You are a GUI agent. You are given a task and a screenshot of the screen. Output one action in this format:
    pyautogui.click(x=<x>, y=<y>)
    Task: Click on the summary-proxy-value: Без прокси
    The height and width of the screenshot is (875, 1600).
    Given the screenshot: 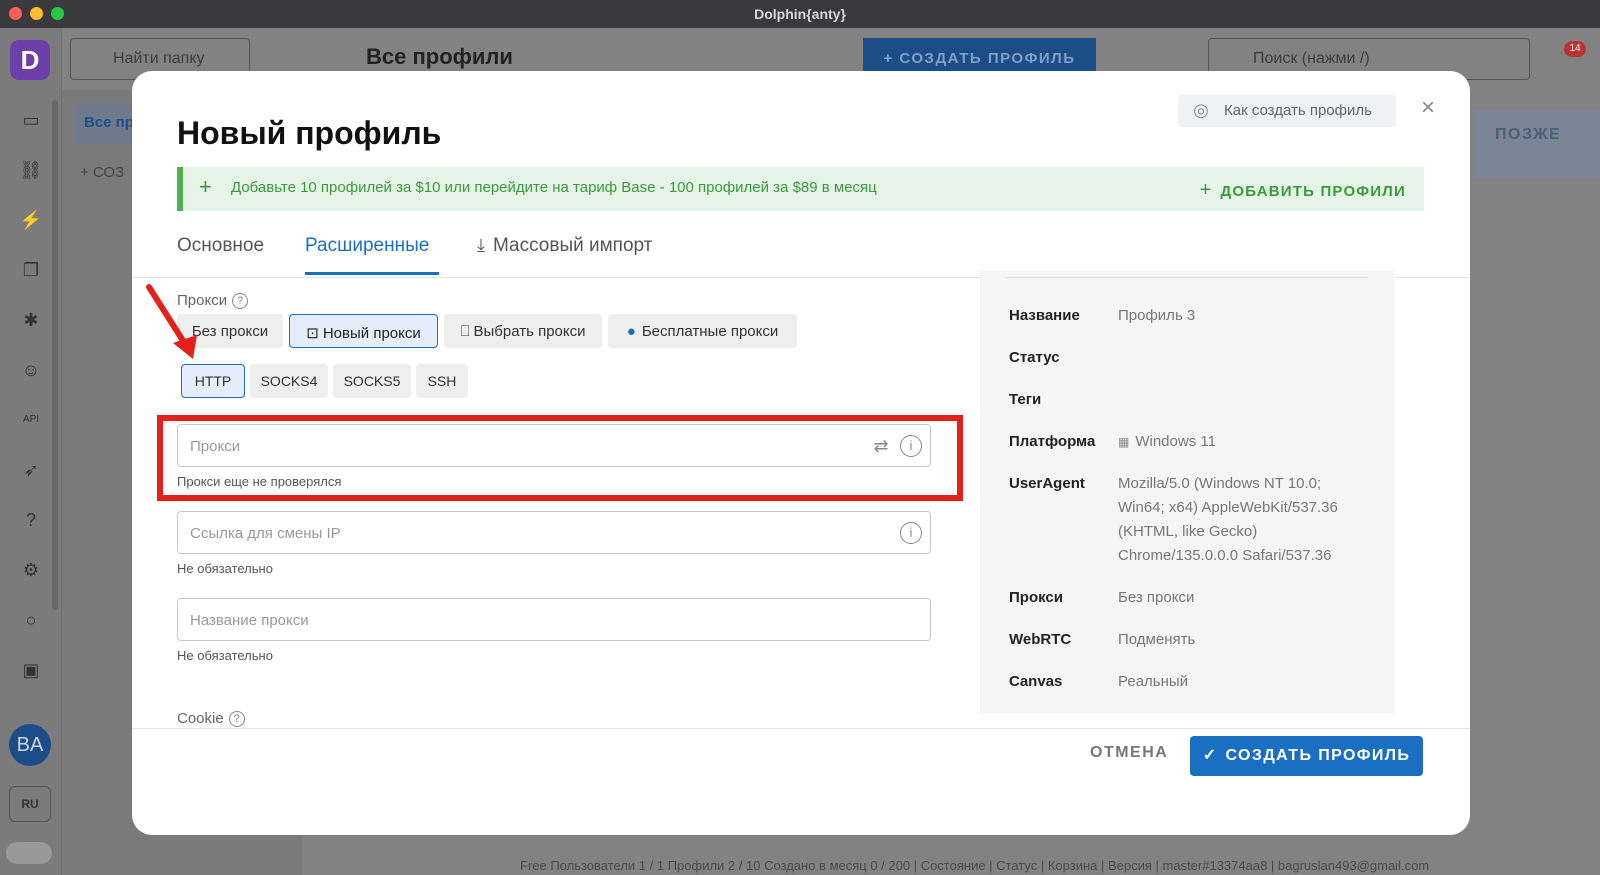 What is the action you would take?
    pyautogui.click(x=1156, y=597)
    